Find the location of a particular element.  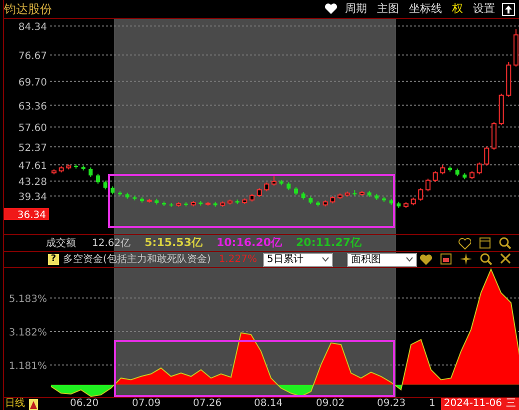

date-label: 06.20 is located at coordinates (84, 404).